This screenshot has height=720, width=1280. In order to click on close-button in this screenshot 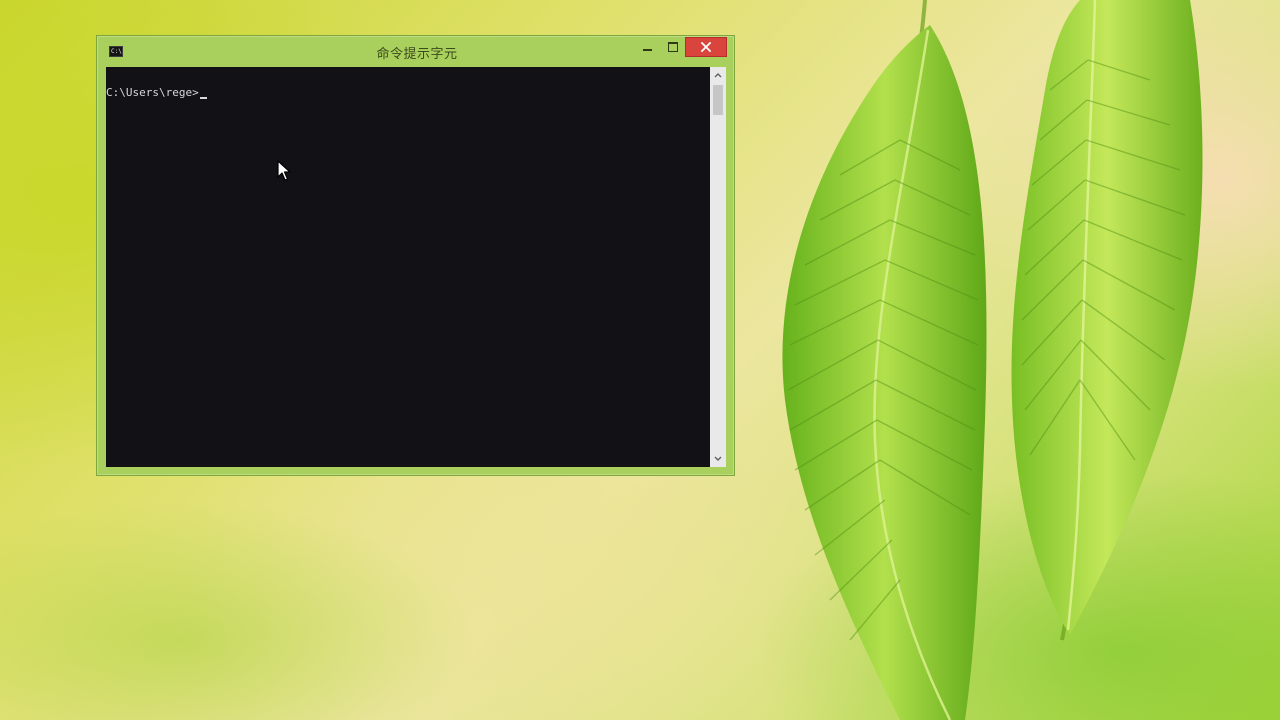, I will do `click(706, 47)`.